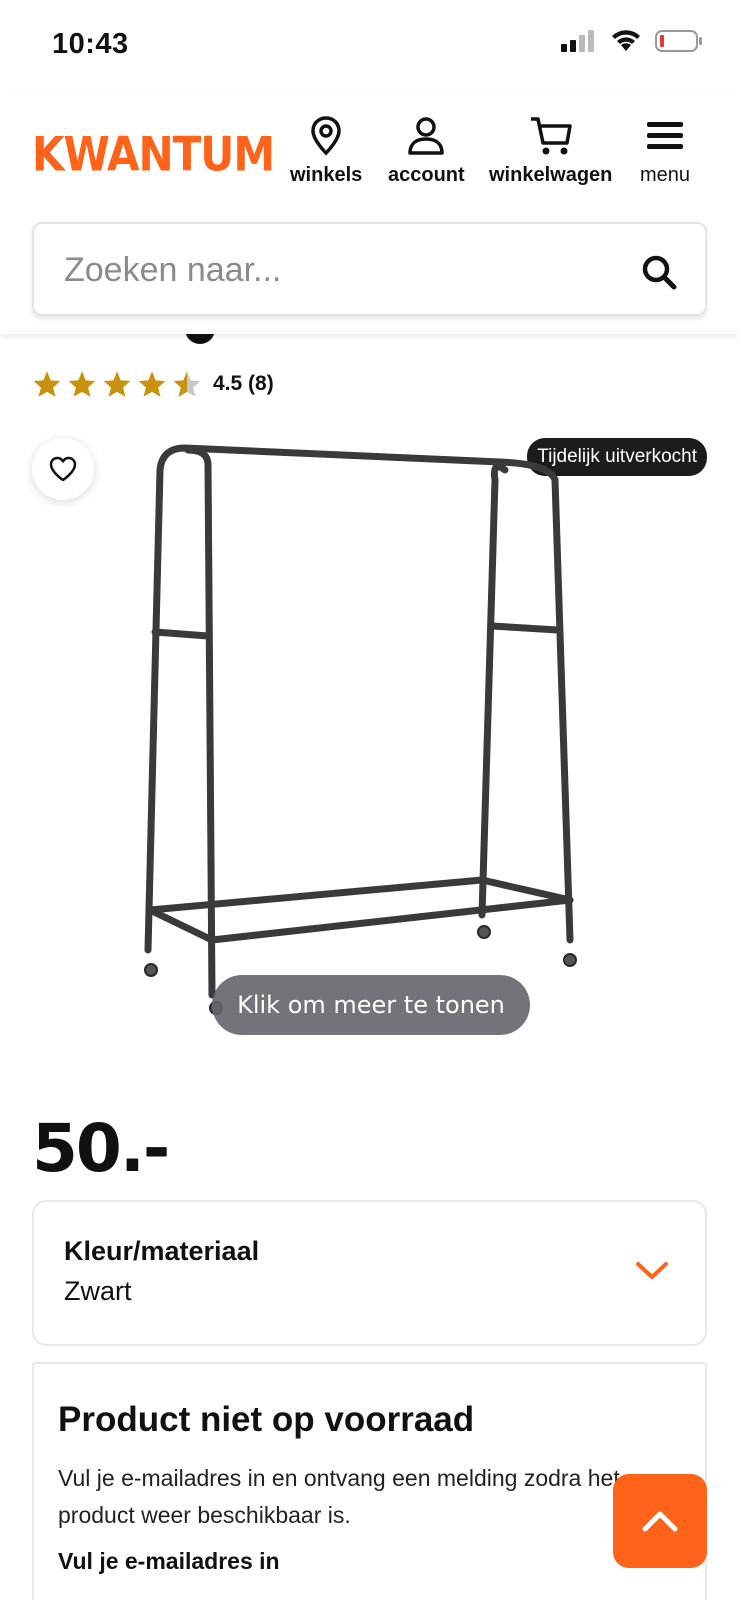 This screenshot has width=739, height=1600. Describe the element at coordinates (101, 1148) in the screenshot. I see `product-price: 50.-` at that location.